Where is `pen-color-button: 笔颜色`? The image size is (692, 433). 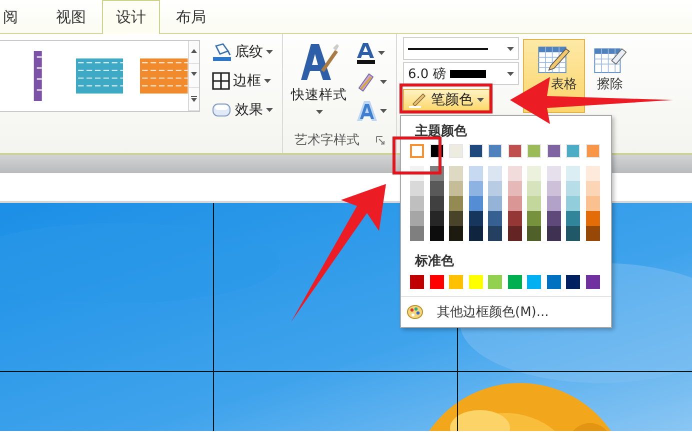 pen-color-button: 笔颜色 is located at coordinates (446, 100).